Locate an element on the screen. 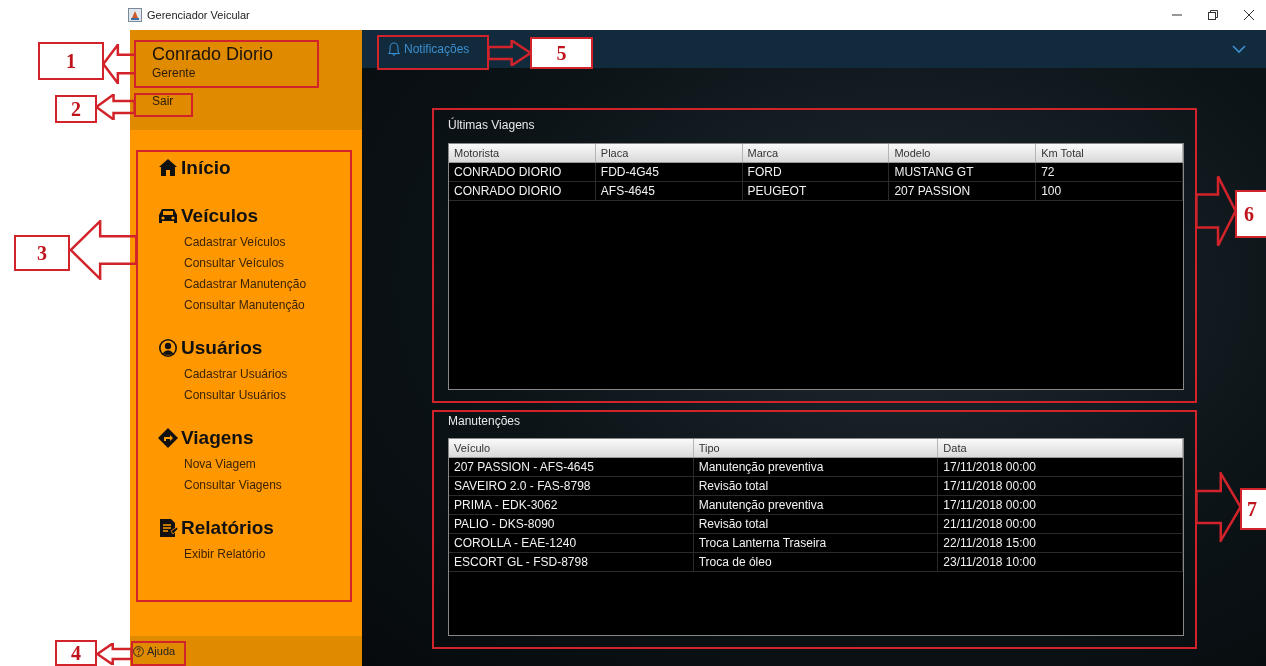  column-header: Veículo is located at coordinates (571, 448).